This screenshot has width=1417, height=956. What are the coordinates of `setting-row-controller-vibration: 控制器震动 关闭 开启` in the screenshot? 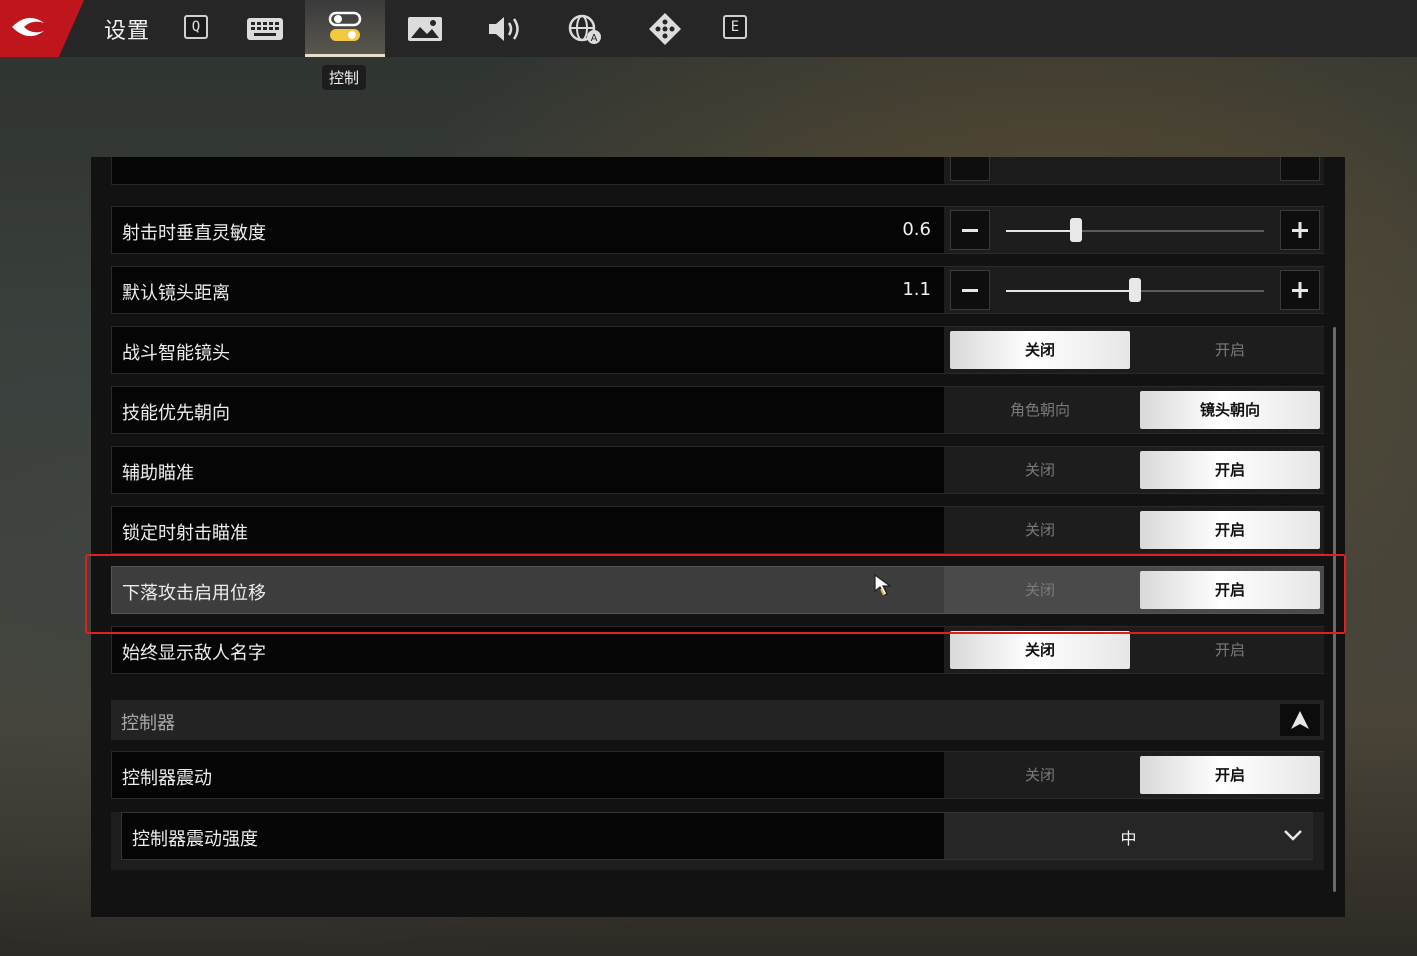 It's located at (717, 775).